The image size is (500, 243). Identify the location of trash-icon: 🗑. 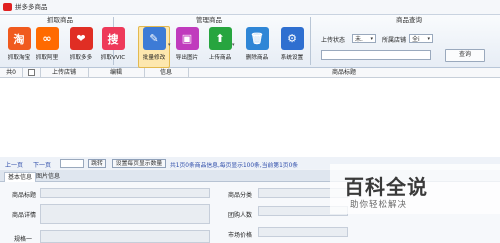
(257, 38).